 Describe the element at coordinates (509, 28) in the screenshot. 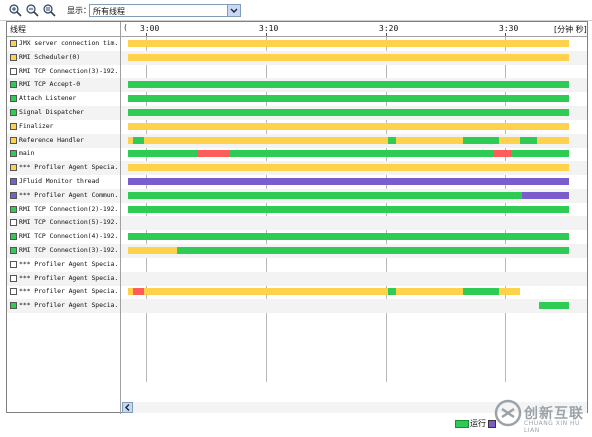

I see `tick-label: 3:30` at that location.